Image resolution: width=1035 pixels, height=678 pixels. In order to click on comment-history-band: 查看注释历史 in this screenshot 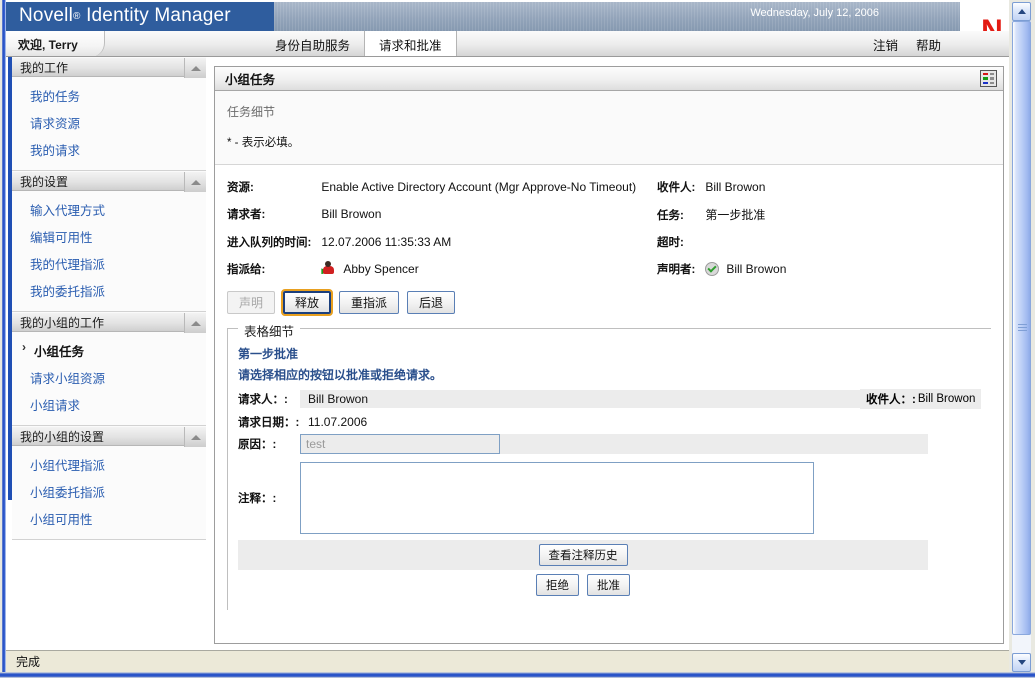, I will do `click(583, 555)`.